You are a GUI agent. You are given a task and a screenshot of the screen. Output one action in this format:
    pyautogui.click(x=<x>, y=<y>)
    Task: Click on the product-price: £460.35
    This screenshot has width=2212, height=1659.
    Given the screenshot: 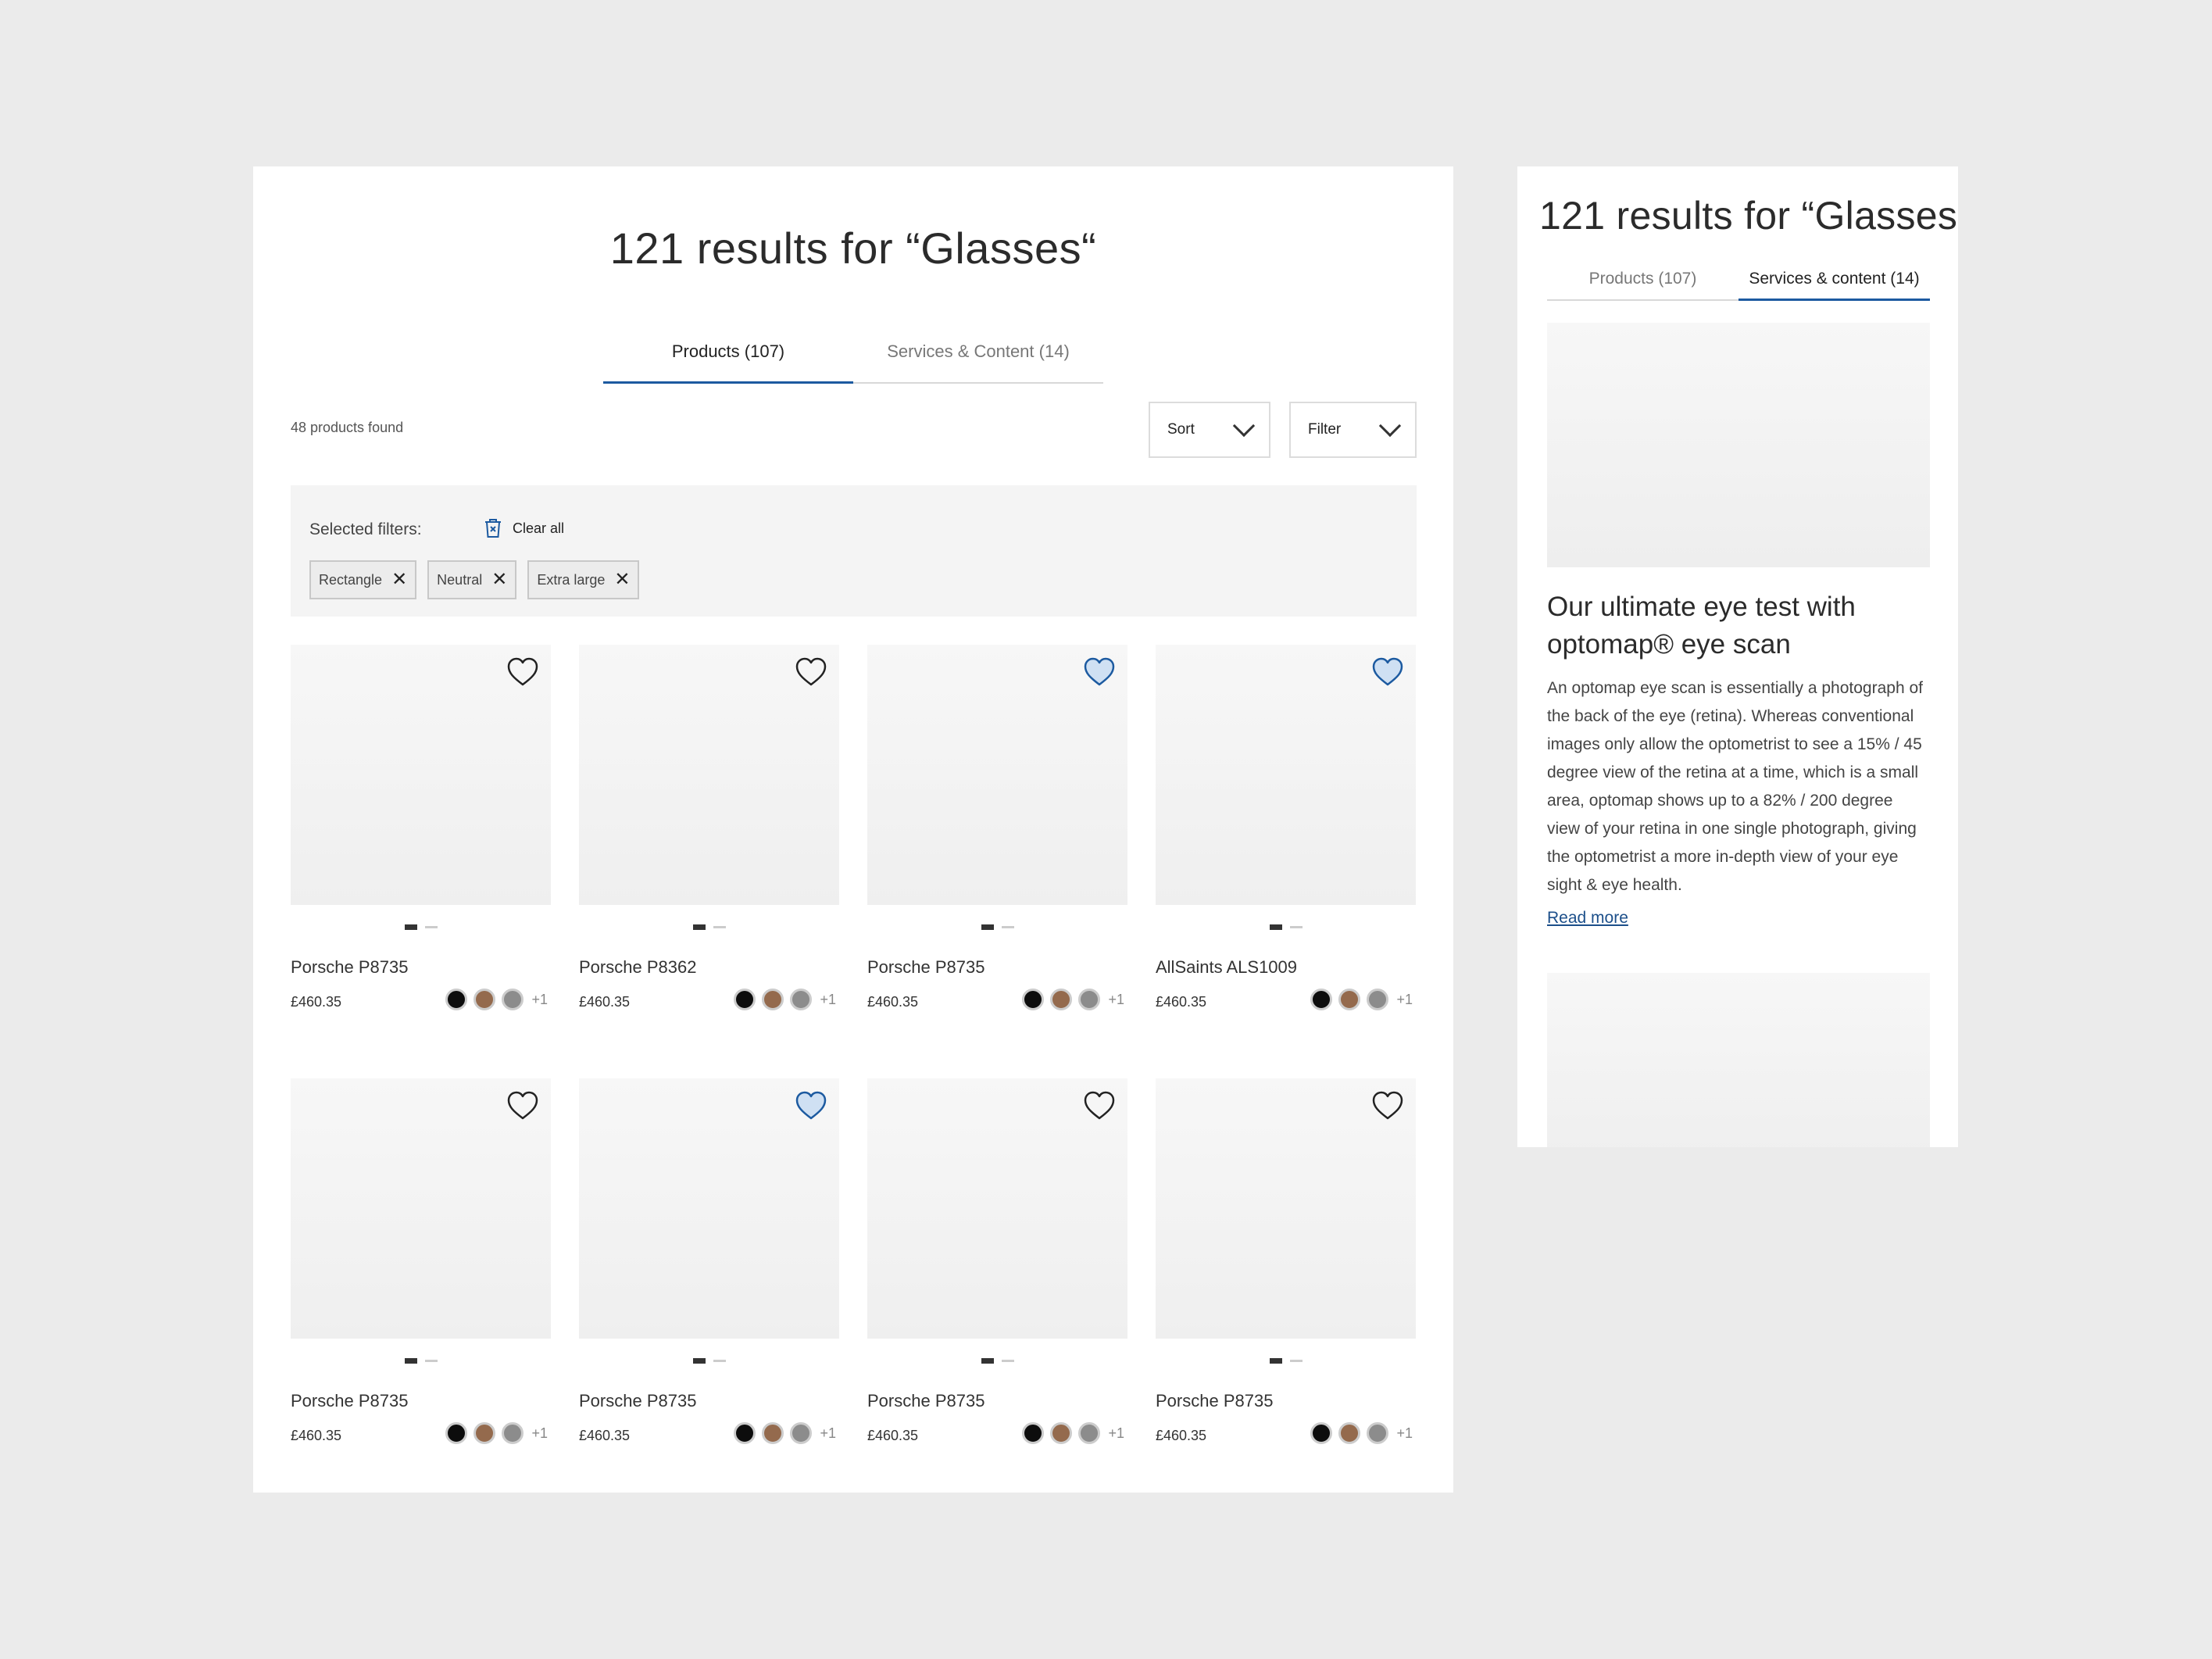 What is the action you would take?
    pyautogui.click(x=316, y=1002)
    